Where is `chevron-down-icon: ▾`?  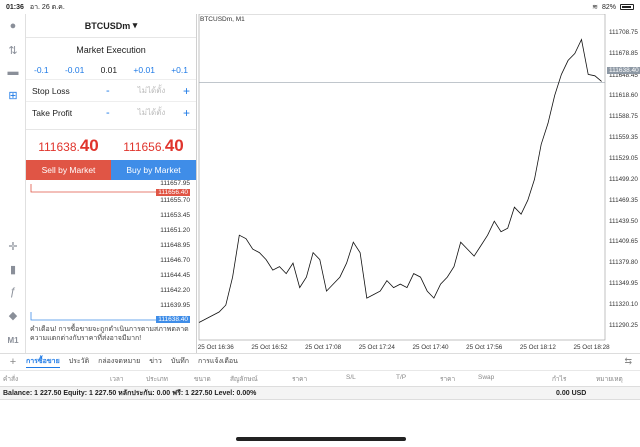 chevron-down-icon: ▾ is located at coordinates (134, 25).